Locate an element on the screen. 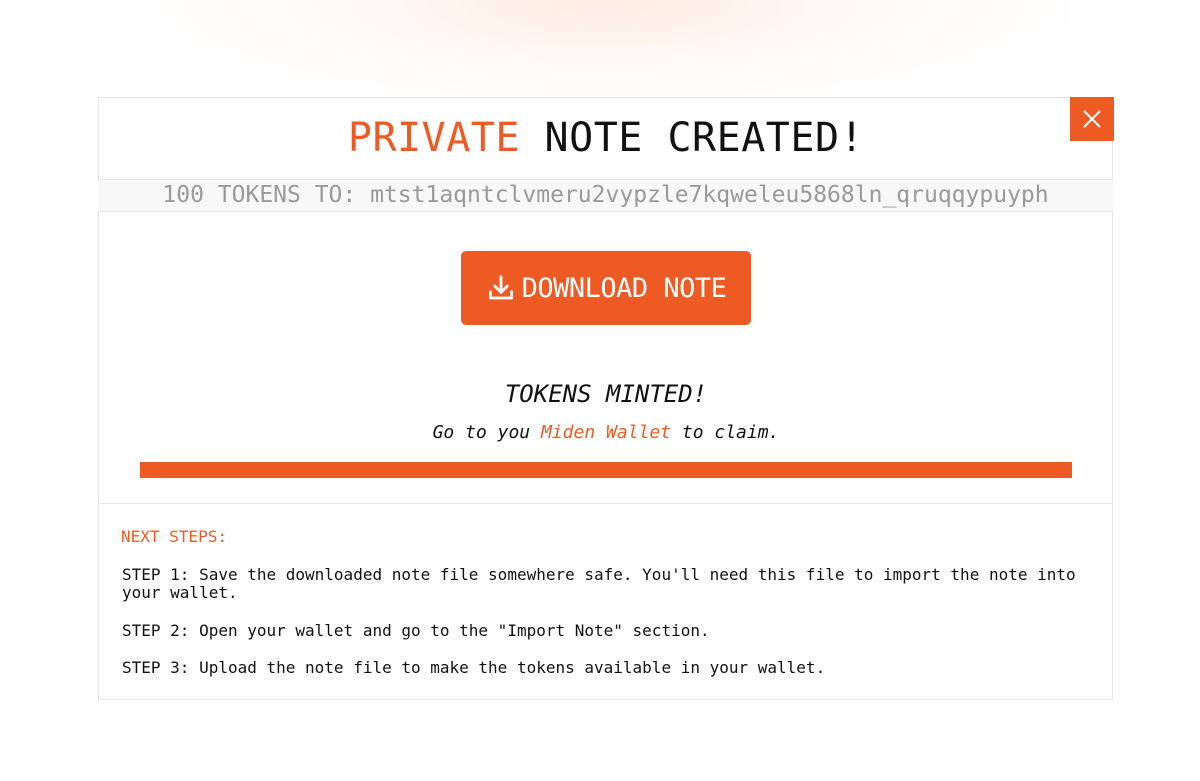 Image resolution: width=1200 pixels, height=781 pixels. miden-wallet-link: Miden Wallet is located at coordinates (606, 432).